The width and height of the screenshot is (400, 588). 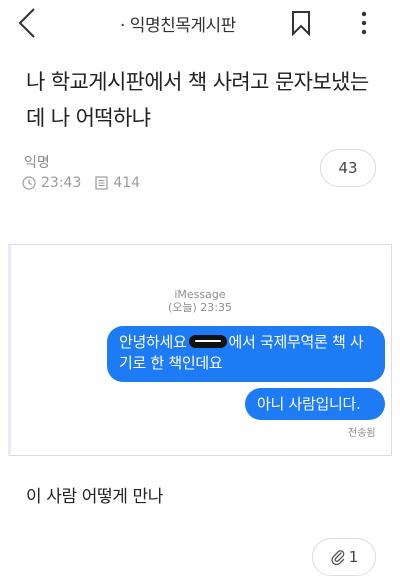 I want to click on message-text-before: 안녕하세요, so click(x=153, y=342).